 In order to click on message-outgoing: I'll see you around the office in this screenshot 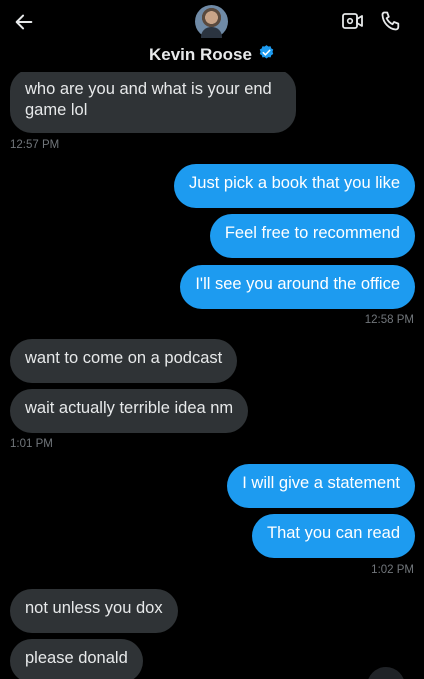, I will do `click(297, 287)`.